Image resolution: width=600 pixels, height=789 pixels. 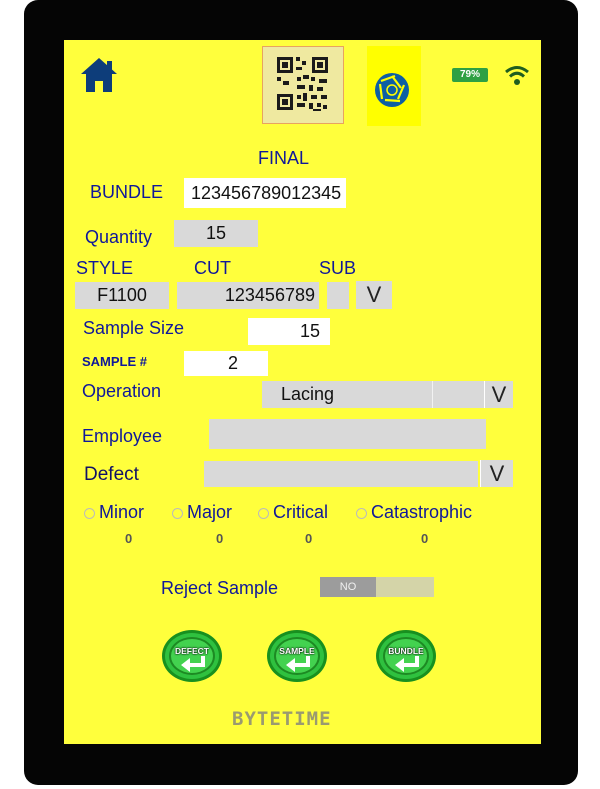 I want to click on severity-major-radio: Major, so click(x=202, y=512).